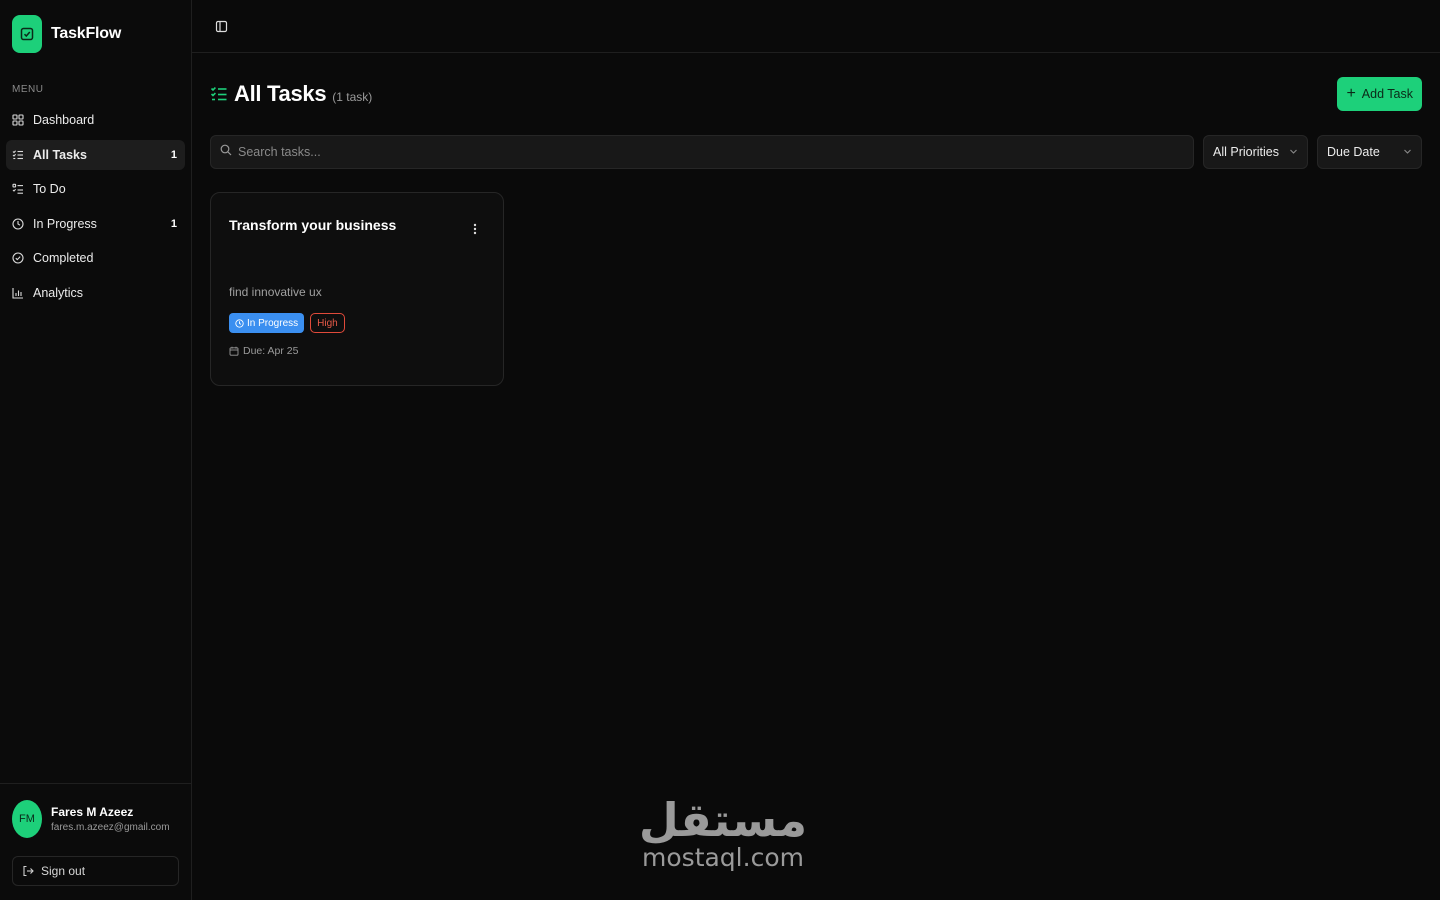  What do you see at coordinates (18, 258) in the screenshot?
I see `check-circle-icon` at bounding box center [18, 258].